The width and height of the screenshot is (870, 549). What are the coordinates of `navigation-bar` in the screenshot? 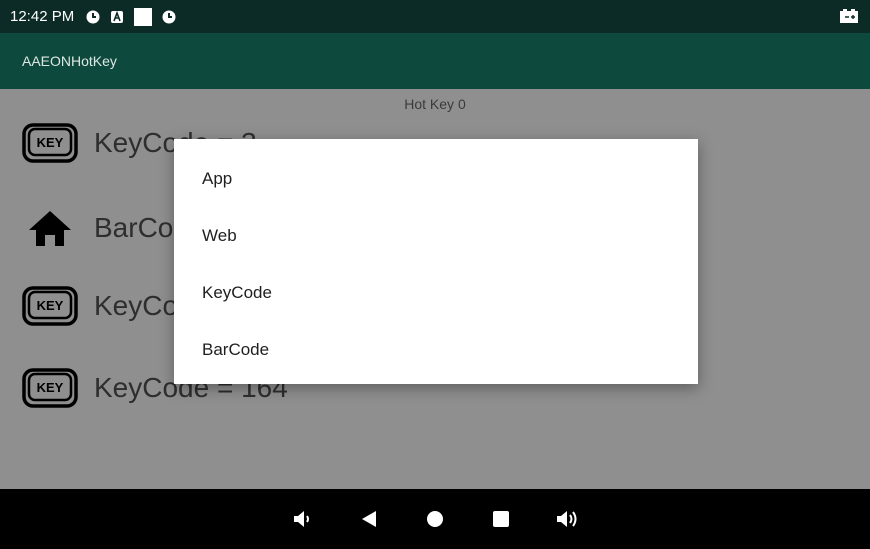 It's located at (435, 519).